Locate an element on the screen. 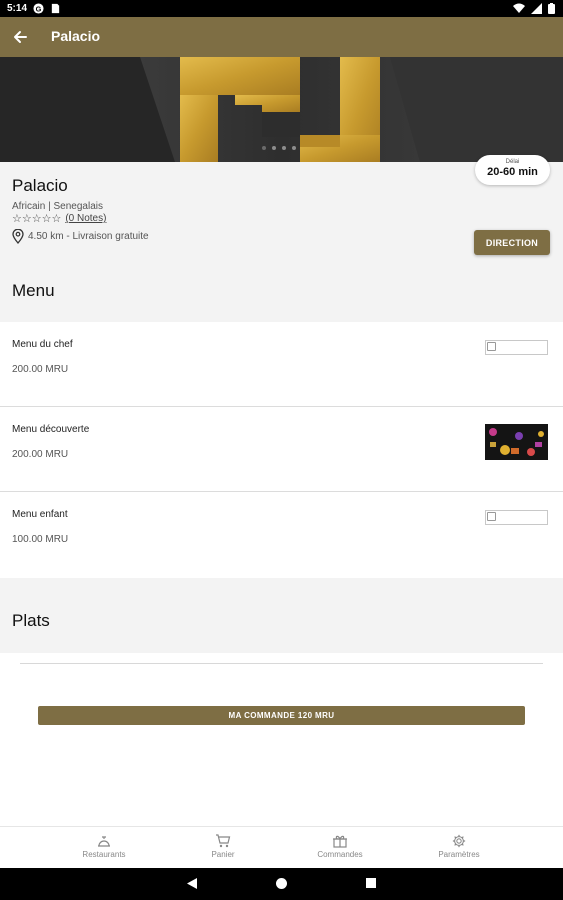  menu-item: Menu enfant 100.00 MRU is located at coordinates (281, 534).